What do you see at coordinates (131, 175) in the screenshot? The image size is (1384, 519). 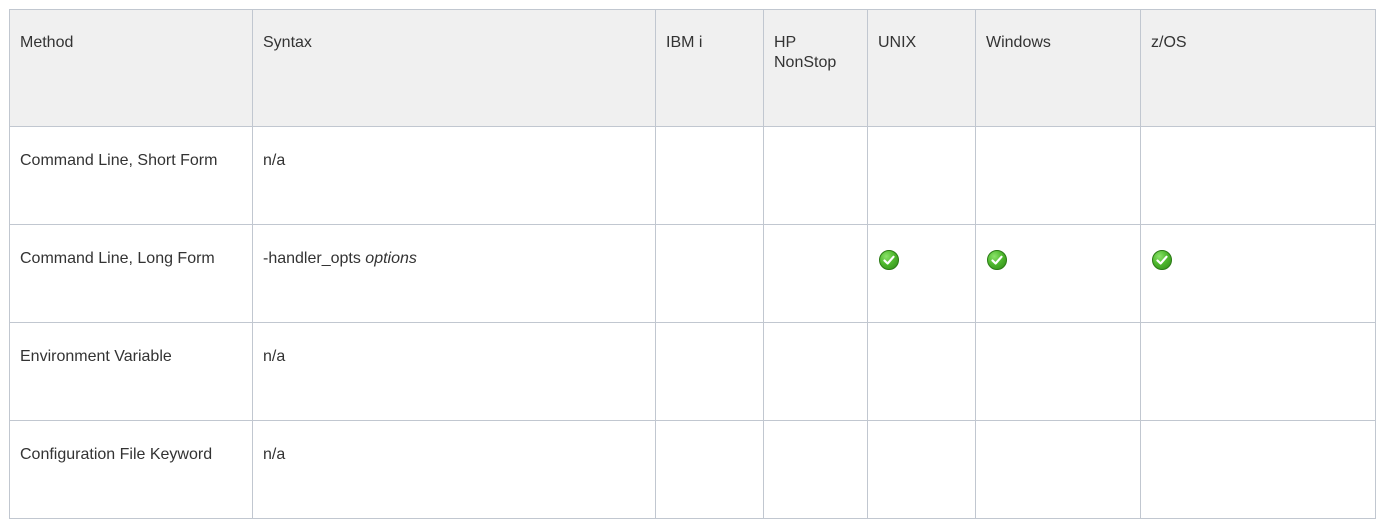 I see `cell-method: Command Line, Short Form` at bounding box center [131, 175].